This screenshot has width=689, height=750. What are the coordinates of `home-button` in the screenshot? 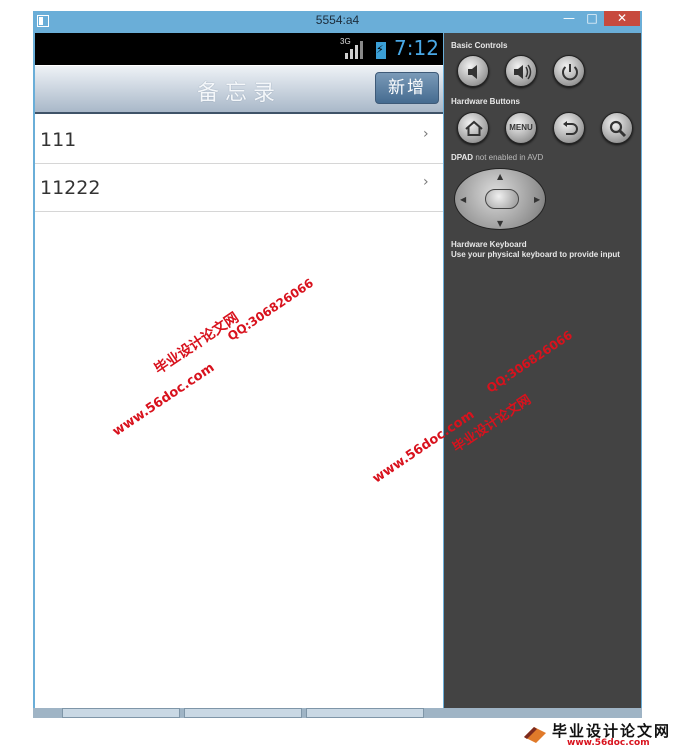 It's located at (473, 128).